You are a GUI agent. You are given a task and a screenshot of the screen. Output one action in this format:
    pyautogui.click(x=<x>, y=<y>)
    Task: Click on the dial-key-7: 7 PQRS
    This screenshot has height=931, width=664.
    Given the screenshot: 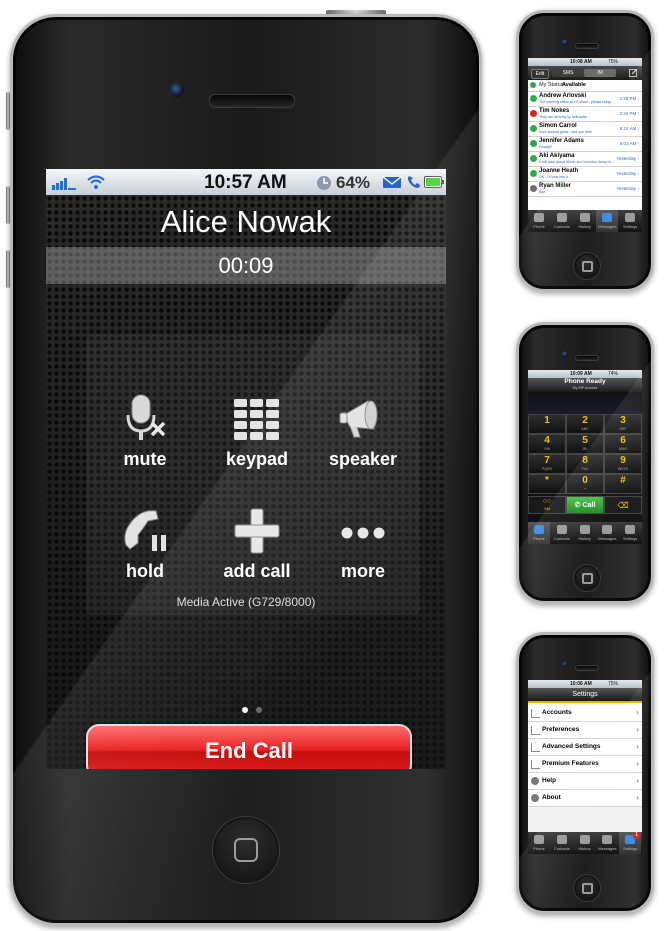 What is the action you would take?
    pyautogui.click(x=547, y=464)
    